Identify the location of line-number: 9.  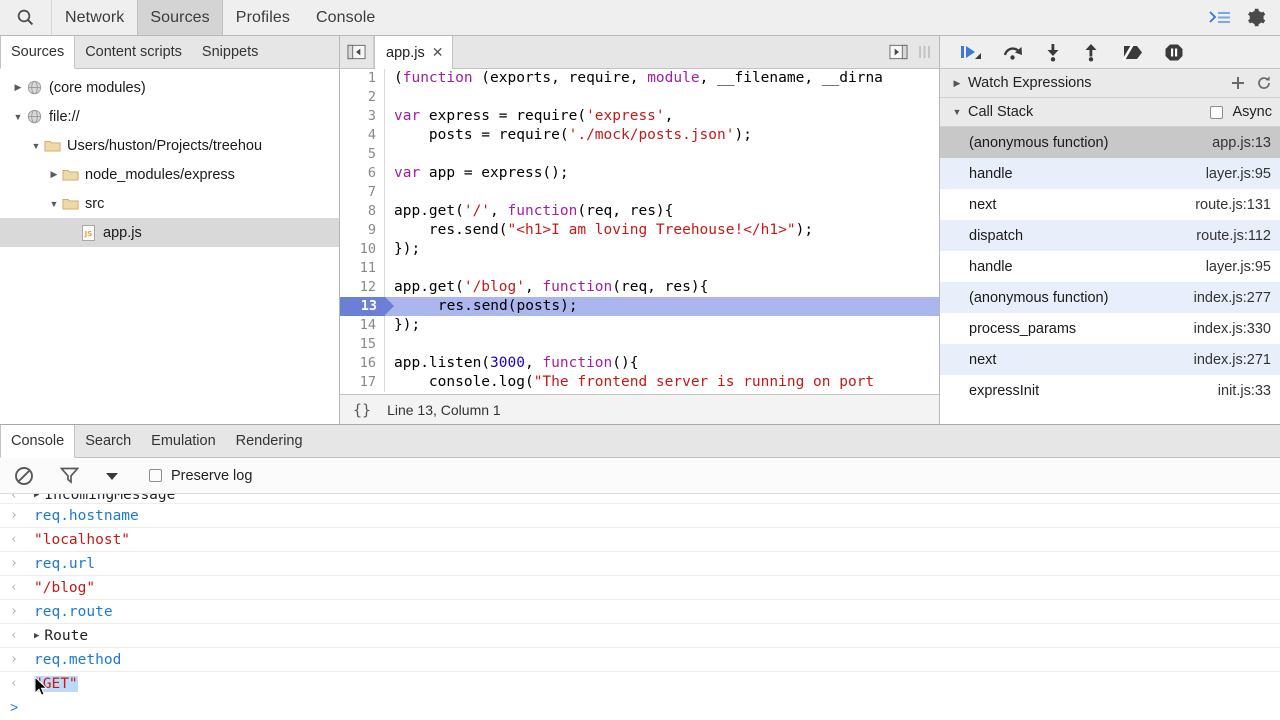
(362, 230).